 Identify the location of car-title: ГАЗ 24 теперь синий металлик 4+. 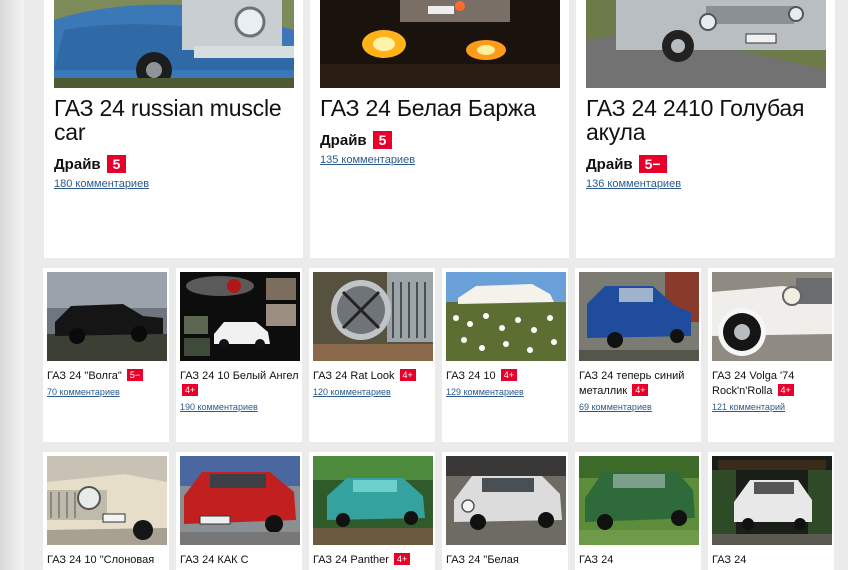
(640, 384).